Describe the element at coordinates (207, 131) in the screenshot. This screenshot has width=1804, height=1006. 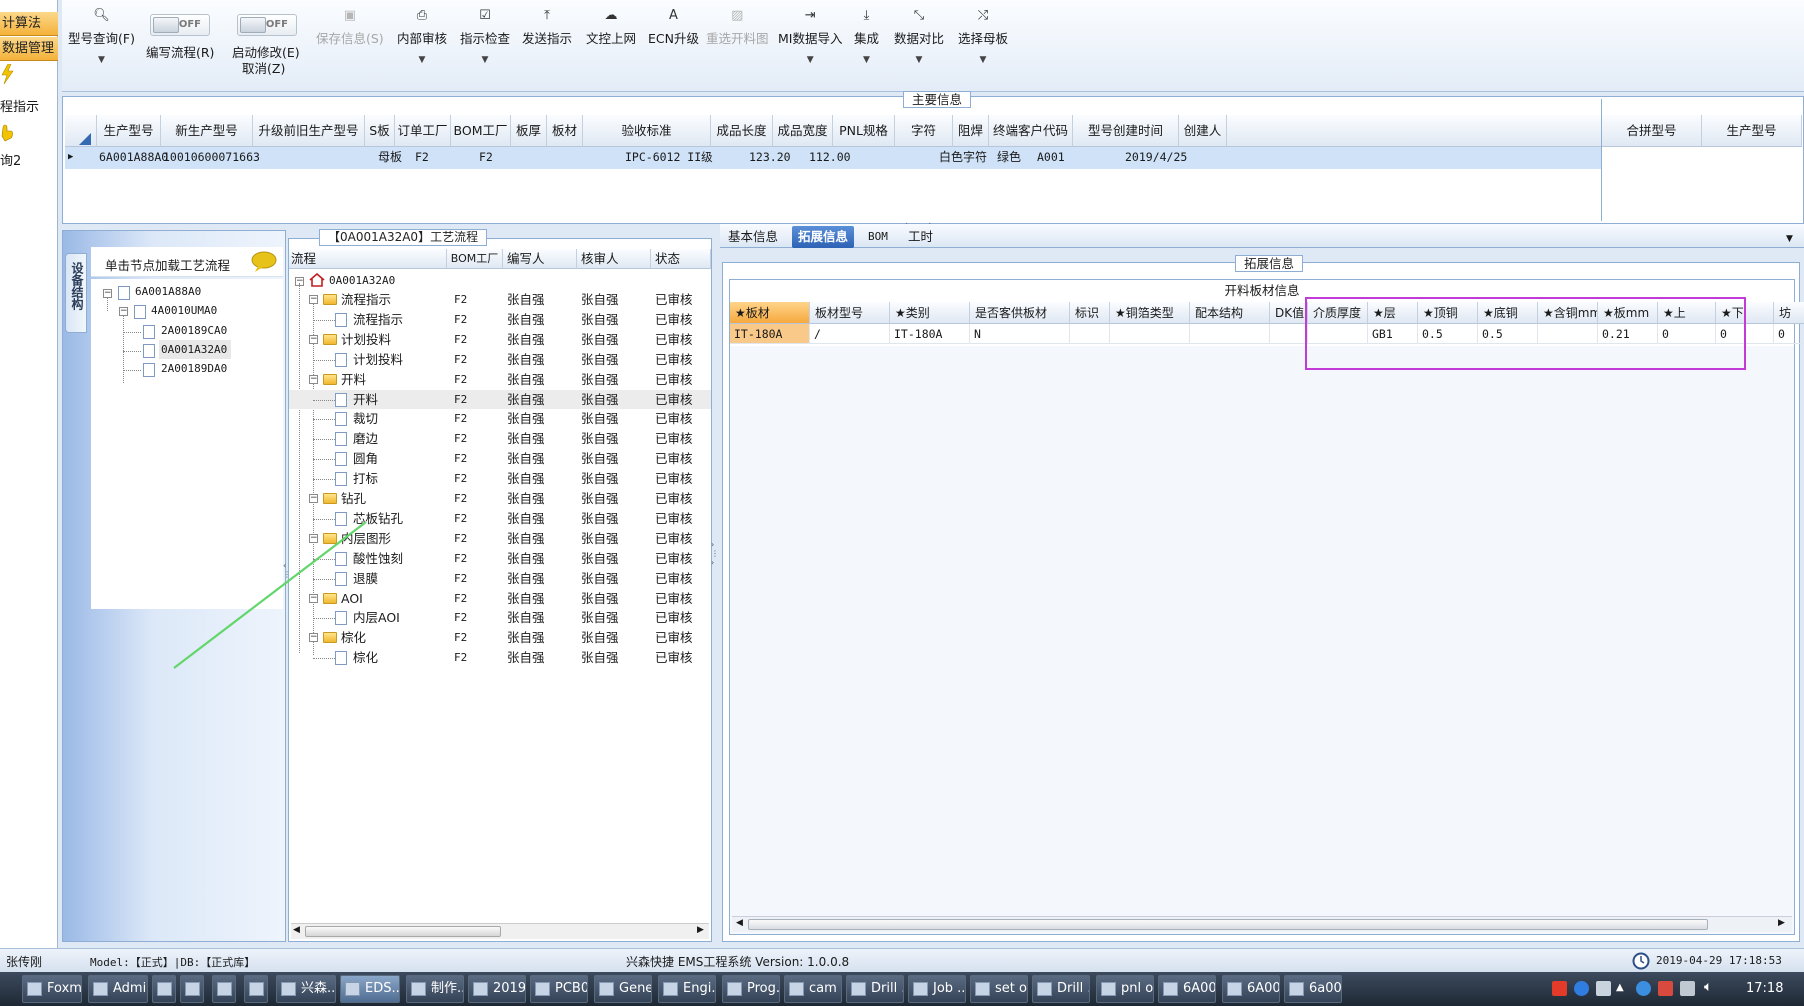
I see `col-header: 新生产型号` at that location.